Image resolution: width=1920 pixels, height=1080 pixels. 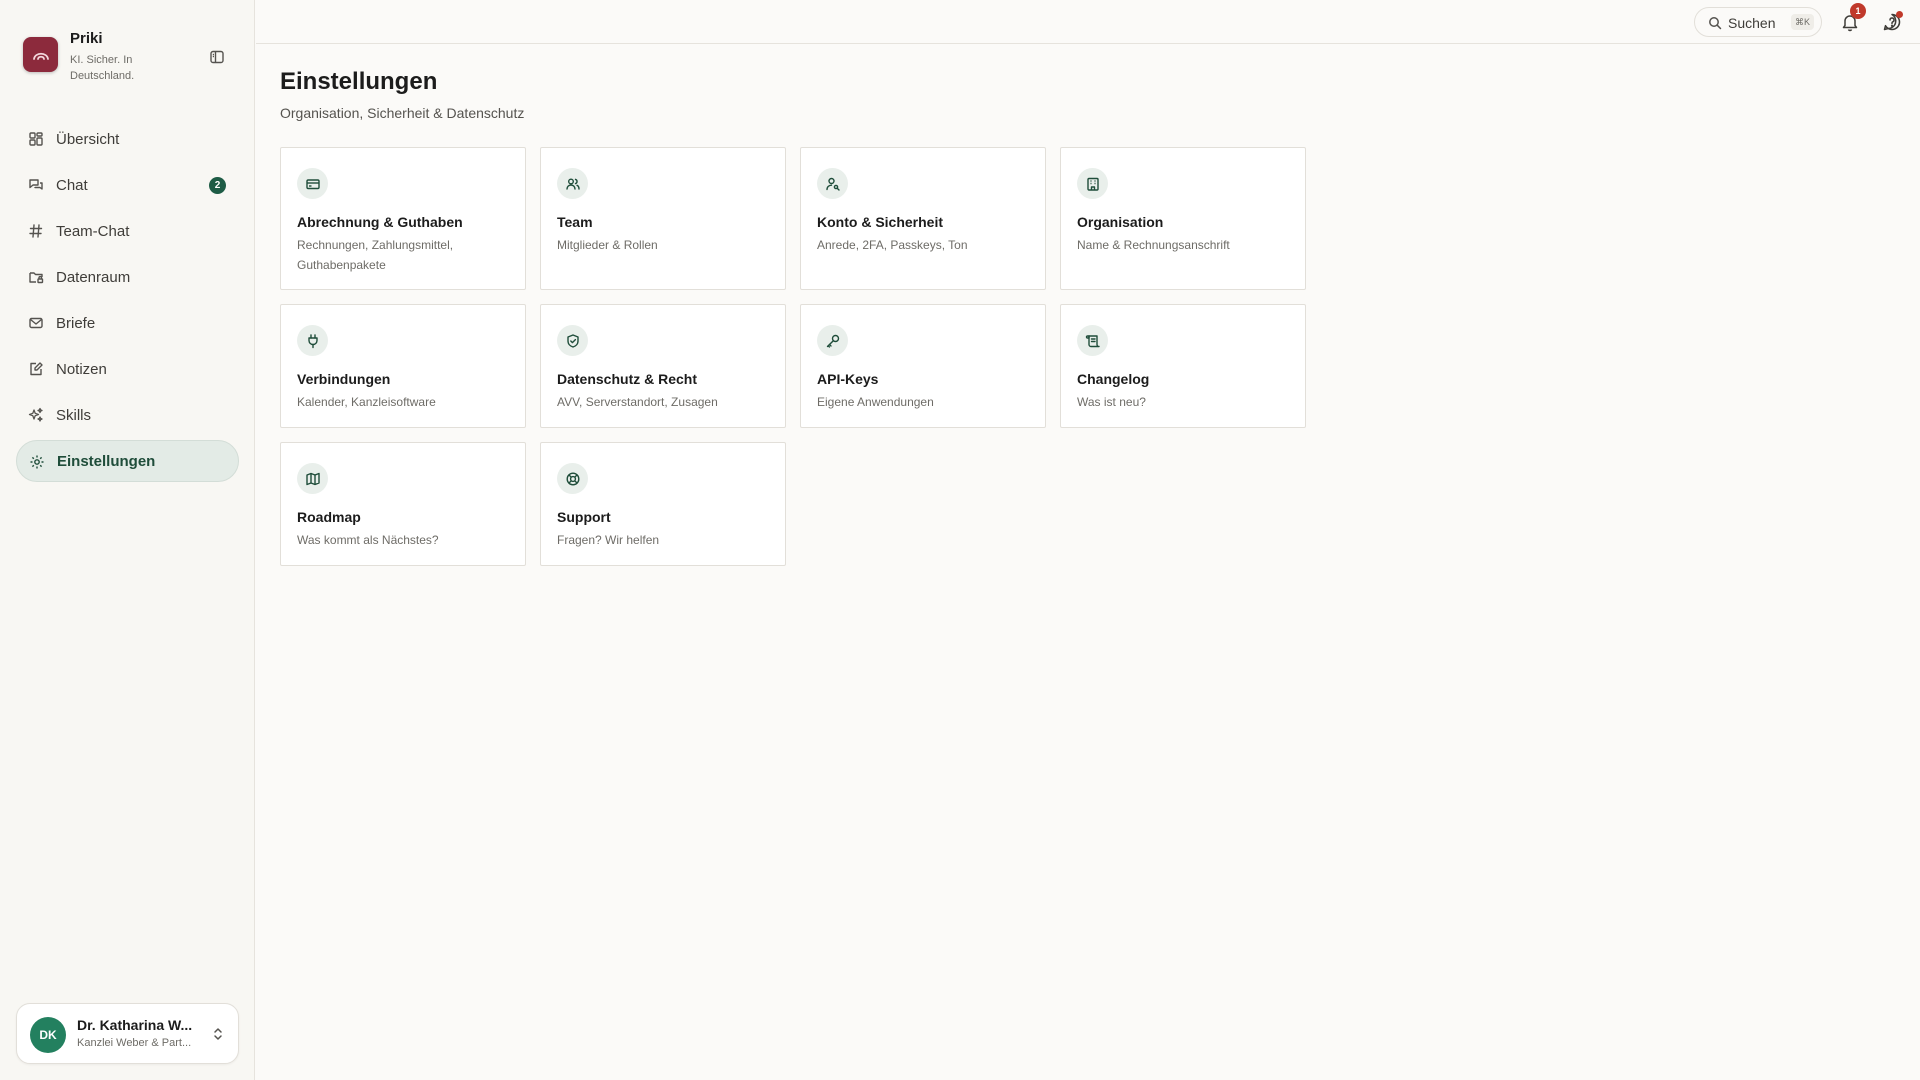 I want to click on credit-card-icon, so click(x=312, y=183).